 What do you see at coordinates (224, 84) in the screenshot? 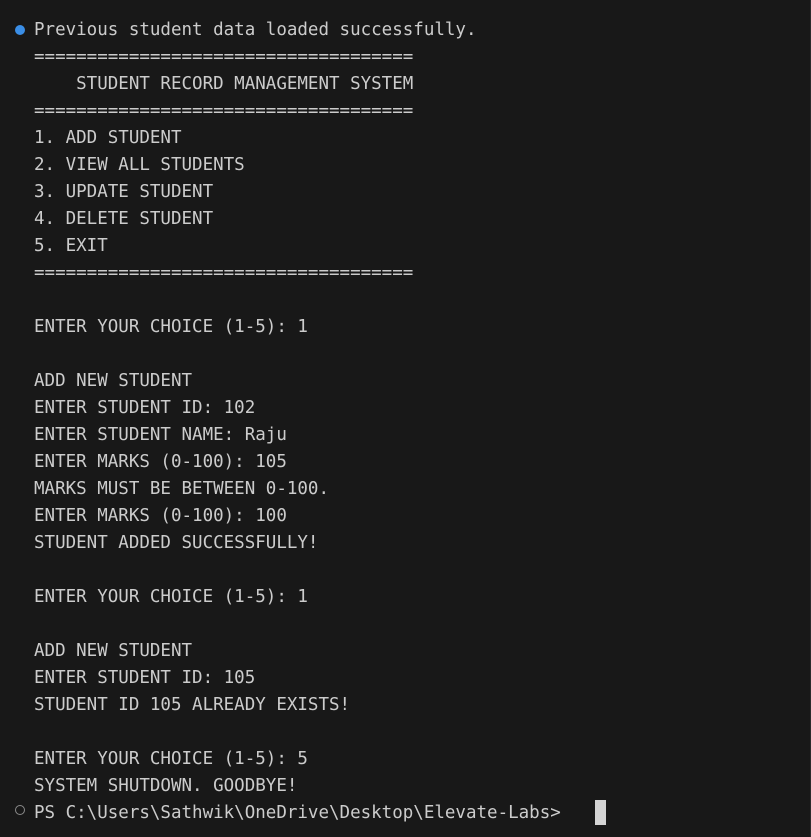
I see `terminal-line: STUDENT RECORD MANAGEMENT SYSTEM` at bounding box center [224, 84].